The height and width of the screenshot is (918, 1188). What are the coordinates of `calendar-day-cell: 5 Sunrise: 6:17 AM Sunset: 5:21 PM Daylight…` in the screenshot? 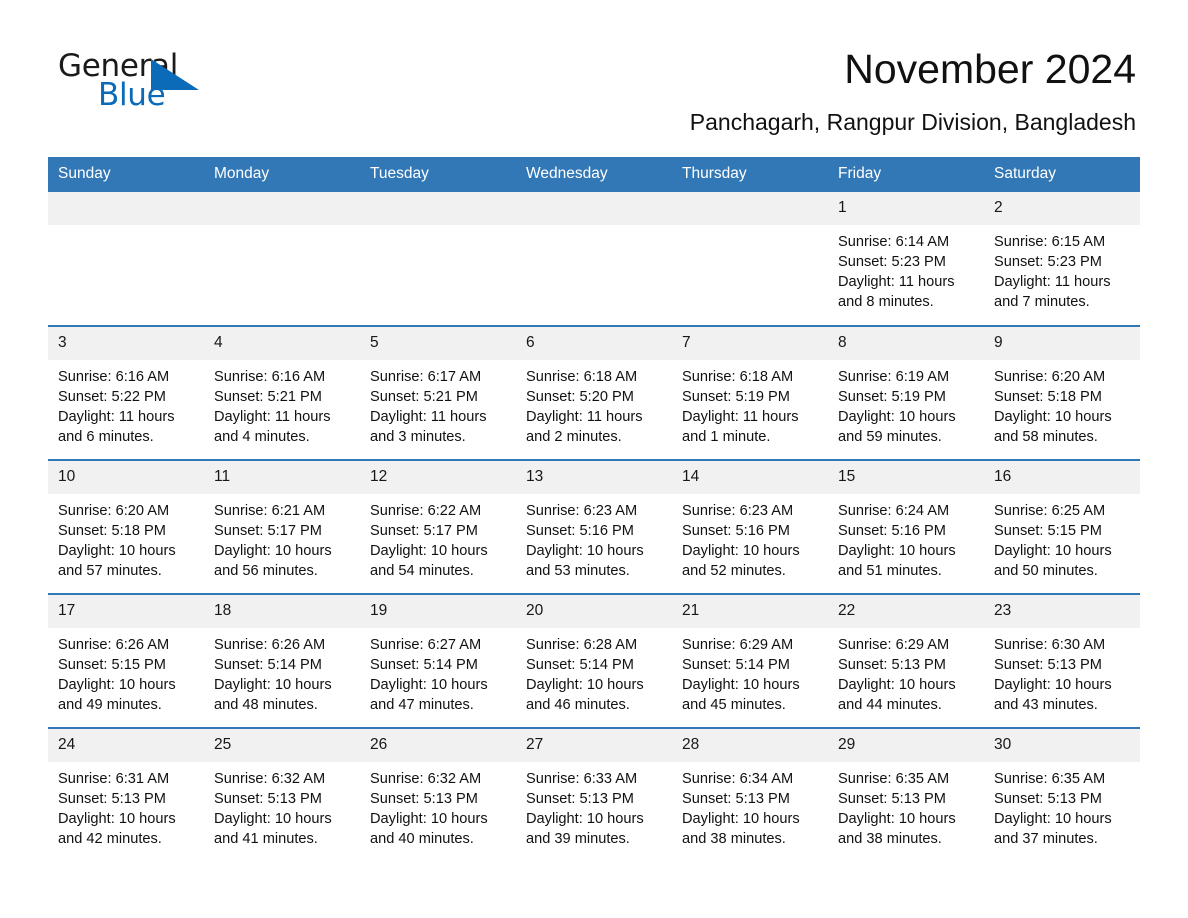 It's located at (438, 393).